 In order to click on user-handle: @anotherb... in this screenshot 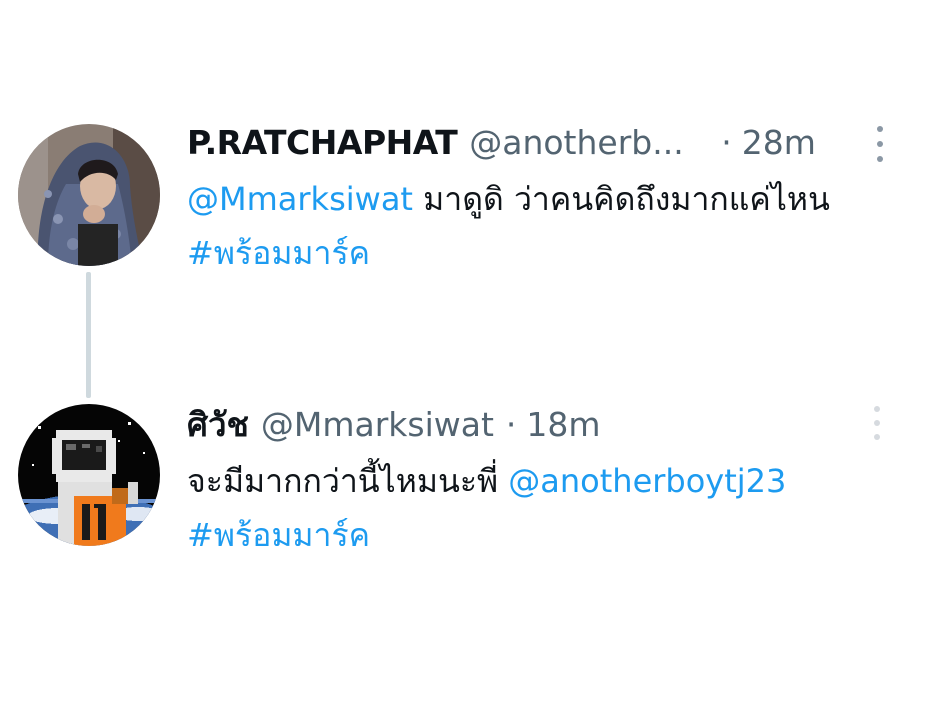, I will do `click(589, 142)`.